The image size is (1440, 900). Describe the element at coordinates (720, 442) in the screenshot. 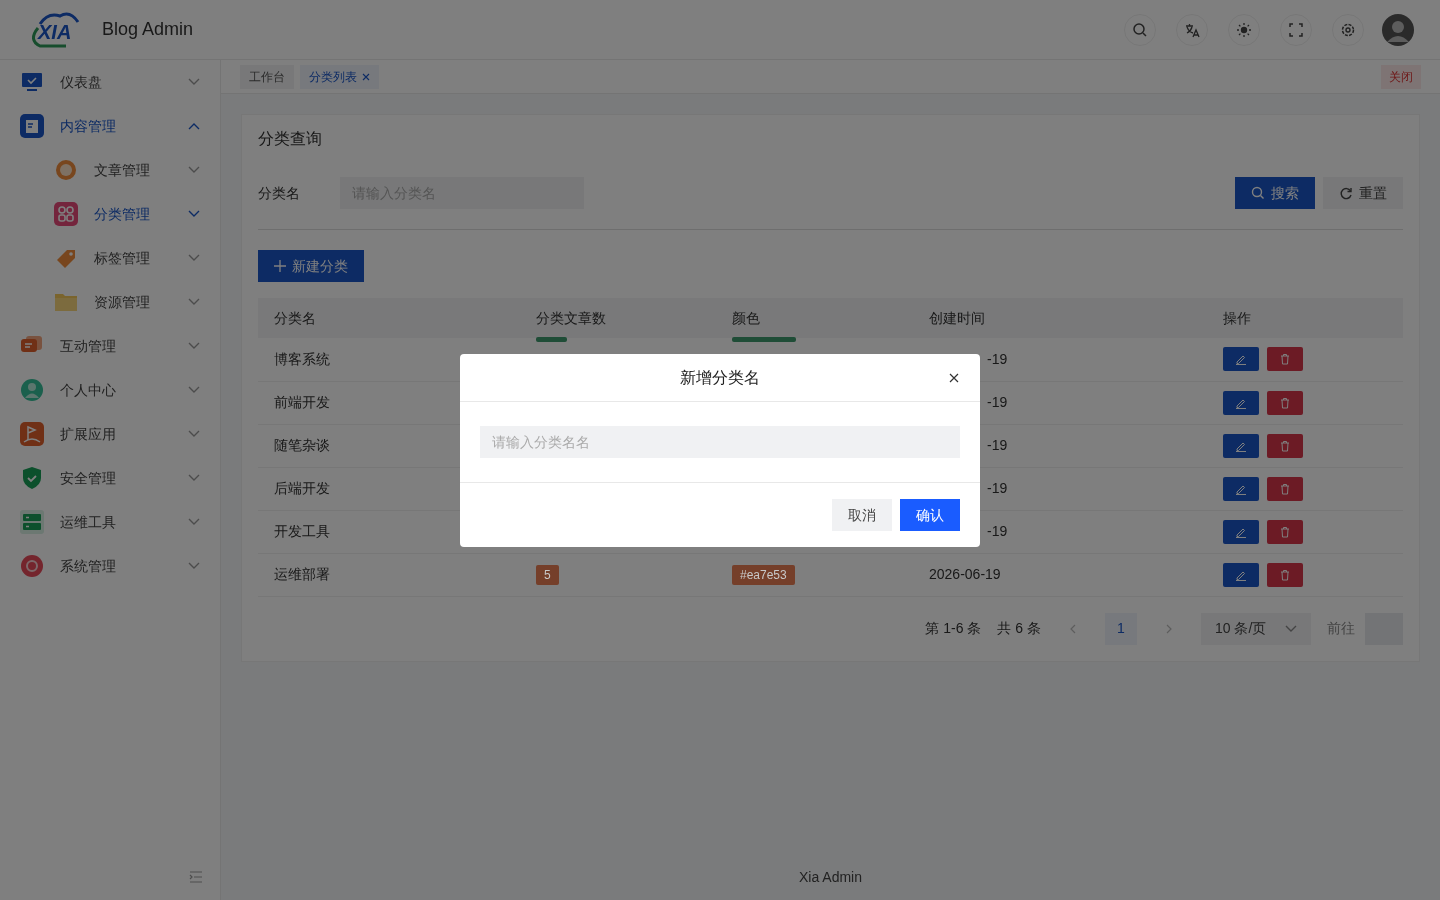

I see `name-field: 请输入分类名名` at that location.